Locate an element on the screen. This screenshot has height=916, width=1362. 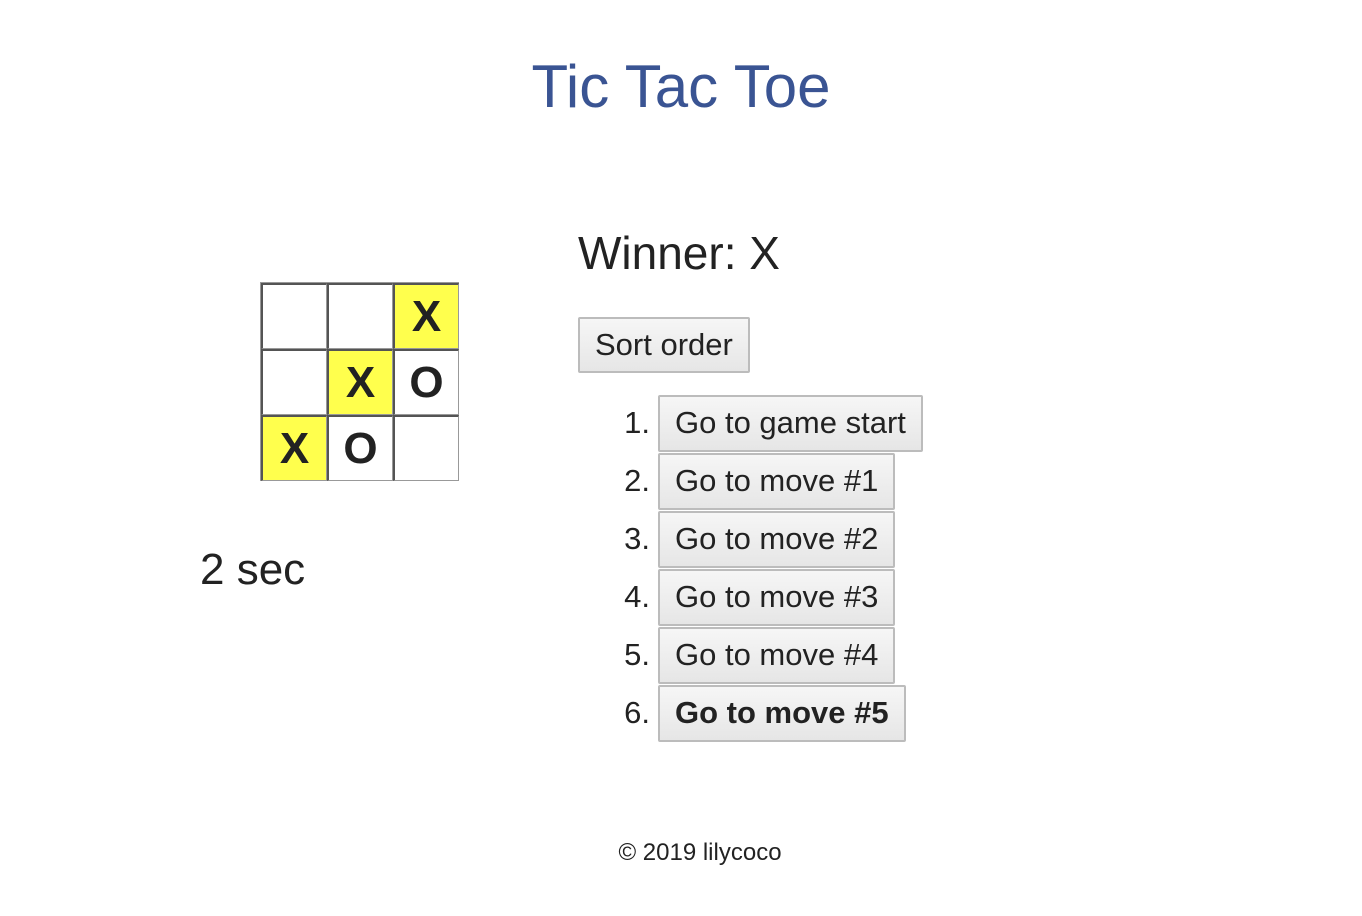
elapsed-timer: 2 sec is located at coordinates (253, 569).